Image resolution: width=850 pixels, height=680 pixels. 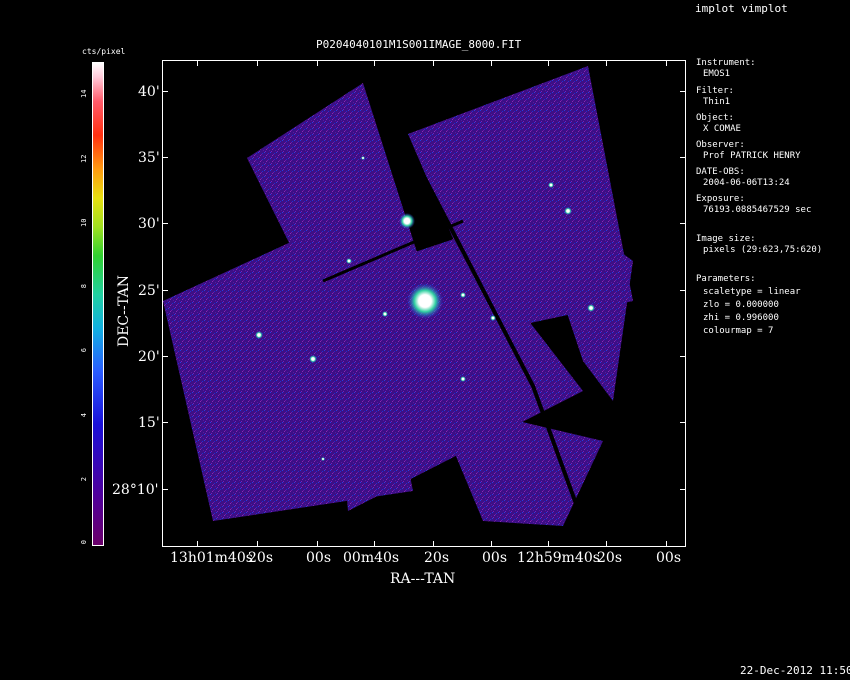 What do you see at coordinates (717, 102) in the screenshot?
I see `filter-value: Thin1` at bounding box center [717, 102].